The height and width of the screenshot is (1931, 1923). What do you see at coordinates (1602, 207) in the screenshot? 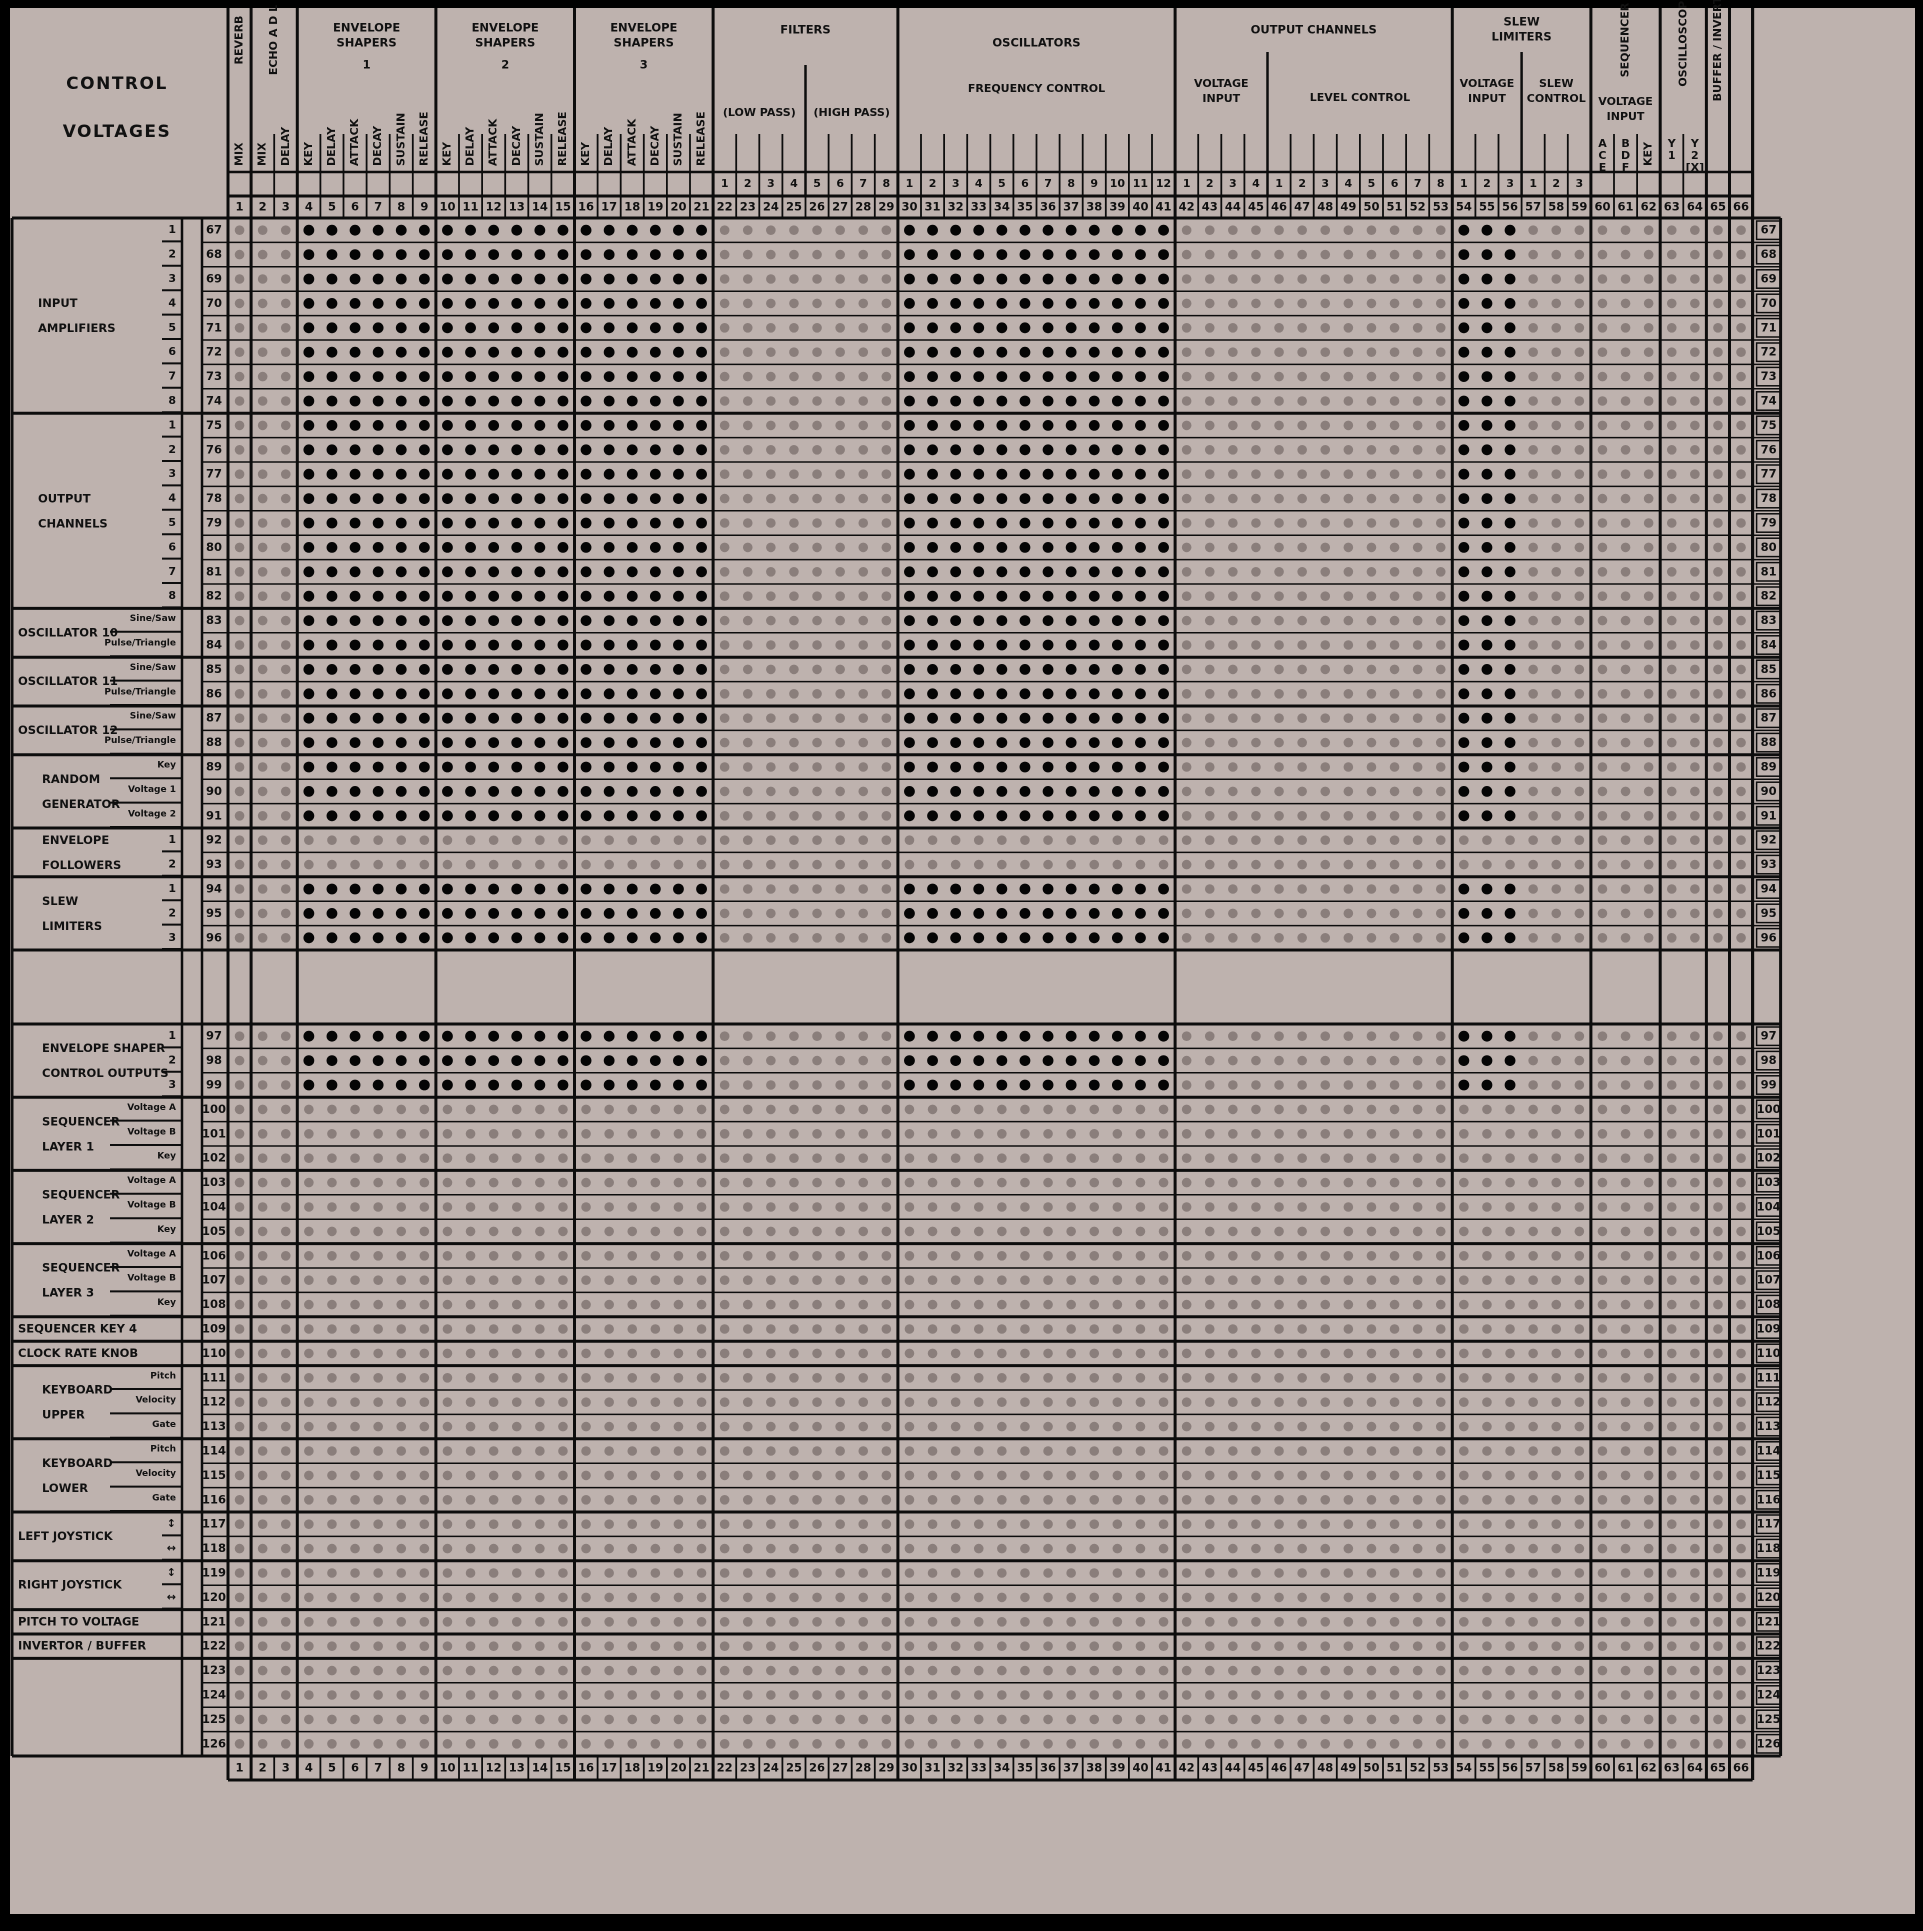
I see `column-number: 60` at bounding box center [1602, 207].